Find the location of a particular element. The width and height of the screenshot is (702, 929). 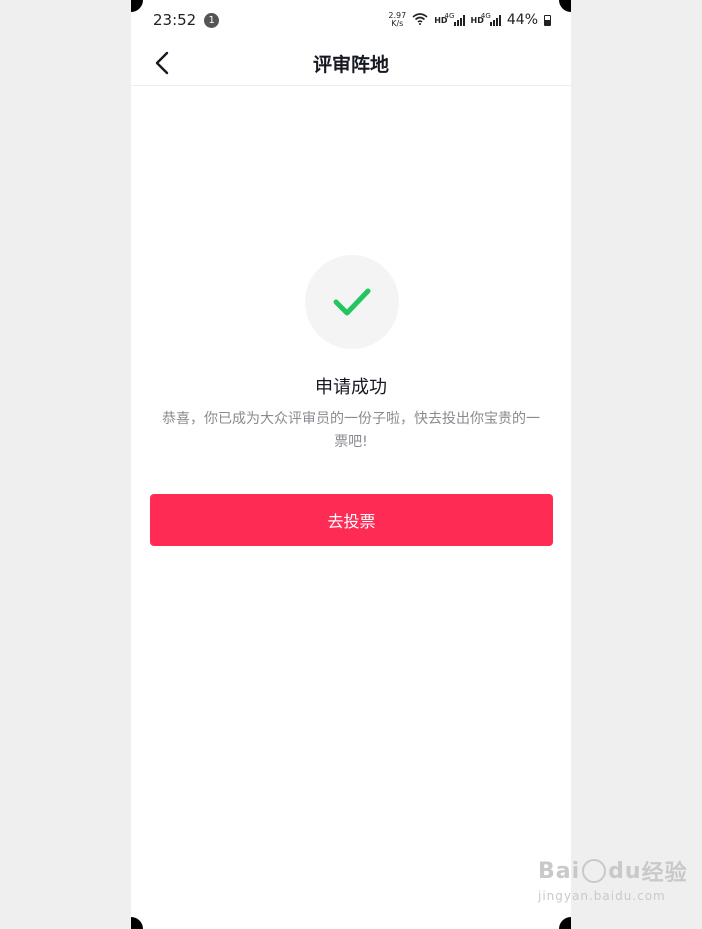

success-badge is located at coordinates (352, 302).